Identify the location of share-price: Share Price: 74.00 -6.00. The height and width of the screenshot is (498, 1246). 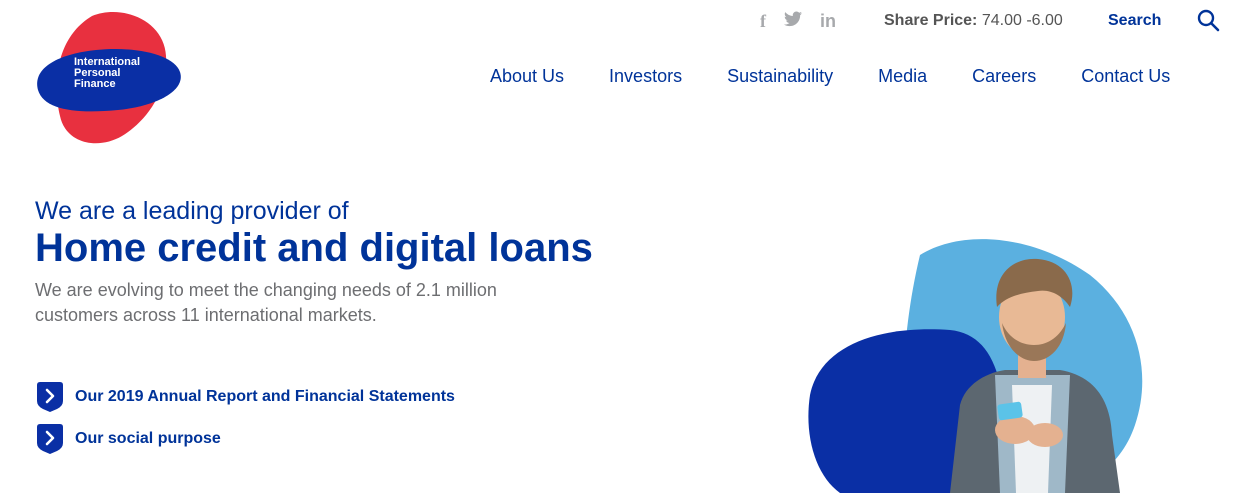
(973, 21).